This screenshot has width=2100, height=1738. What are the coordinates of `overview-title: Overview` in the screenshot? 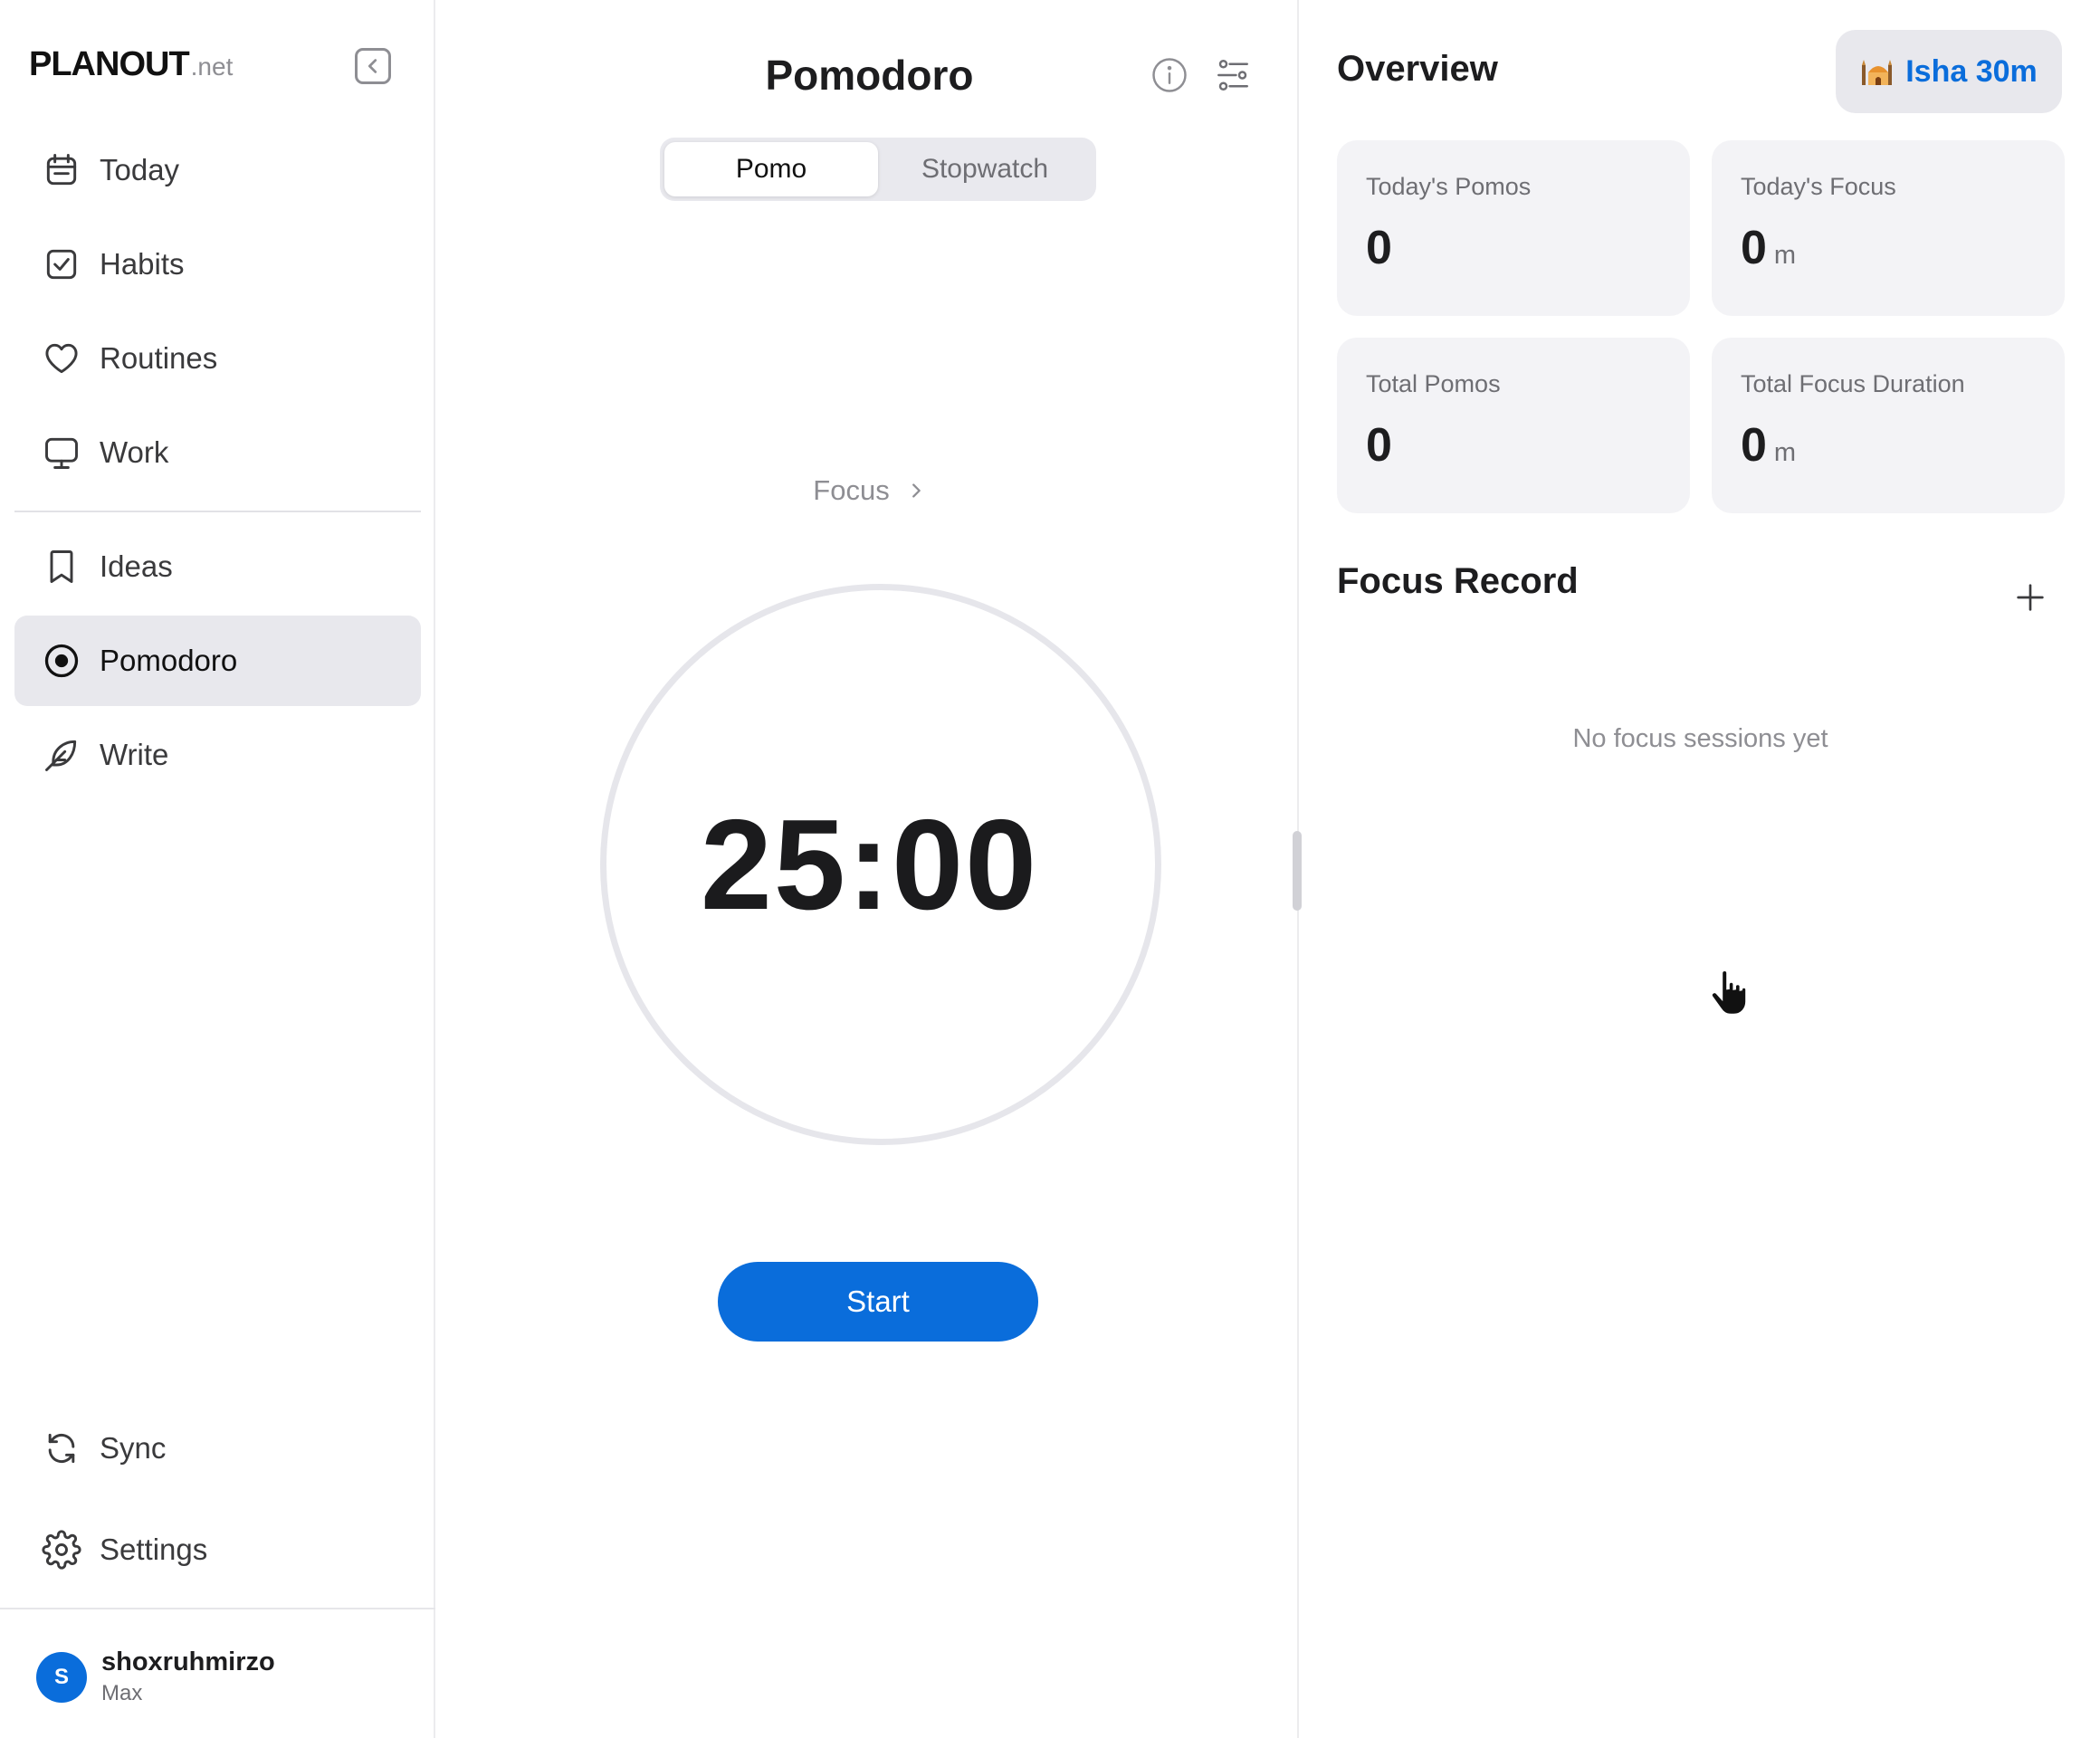 It's located at (1417, 69).